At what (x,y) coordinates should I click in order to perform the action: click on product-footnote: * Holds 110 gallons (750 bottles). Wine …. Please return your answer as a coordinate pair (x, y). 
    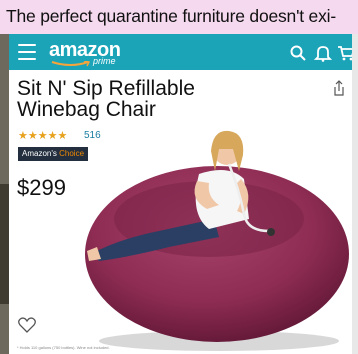
    Looking at the image, I should click on (63, 347).